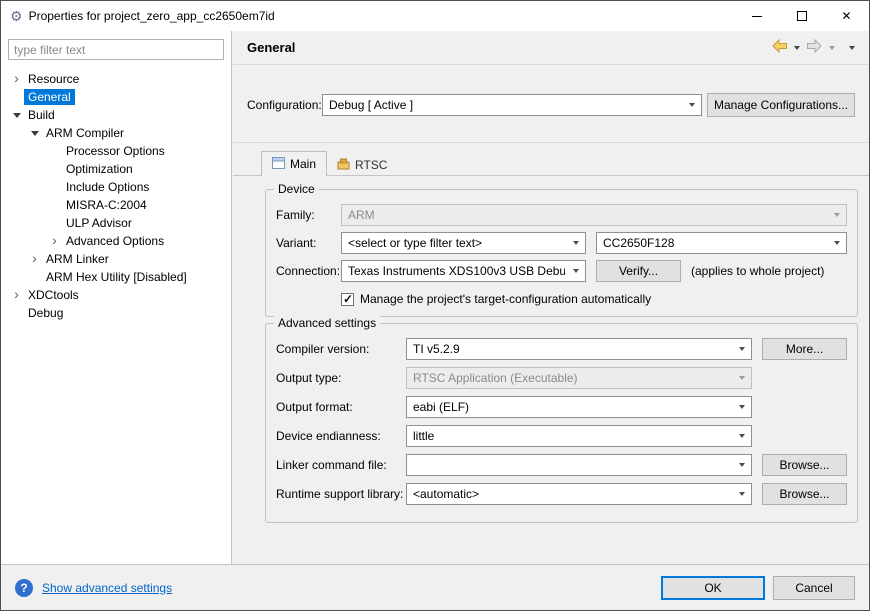 The width and height of the screenshot is (870, 611). I want to click on family-label: Family:, so click(295, 215).